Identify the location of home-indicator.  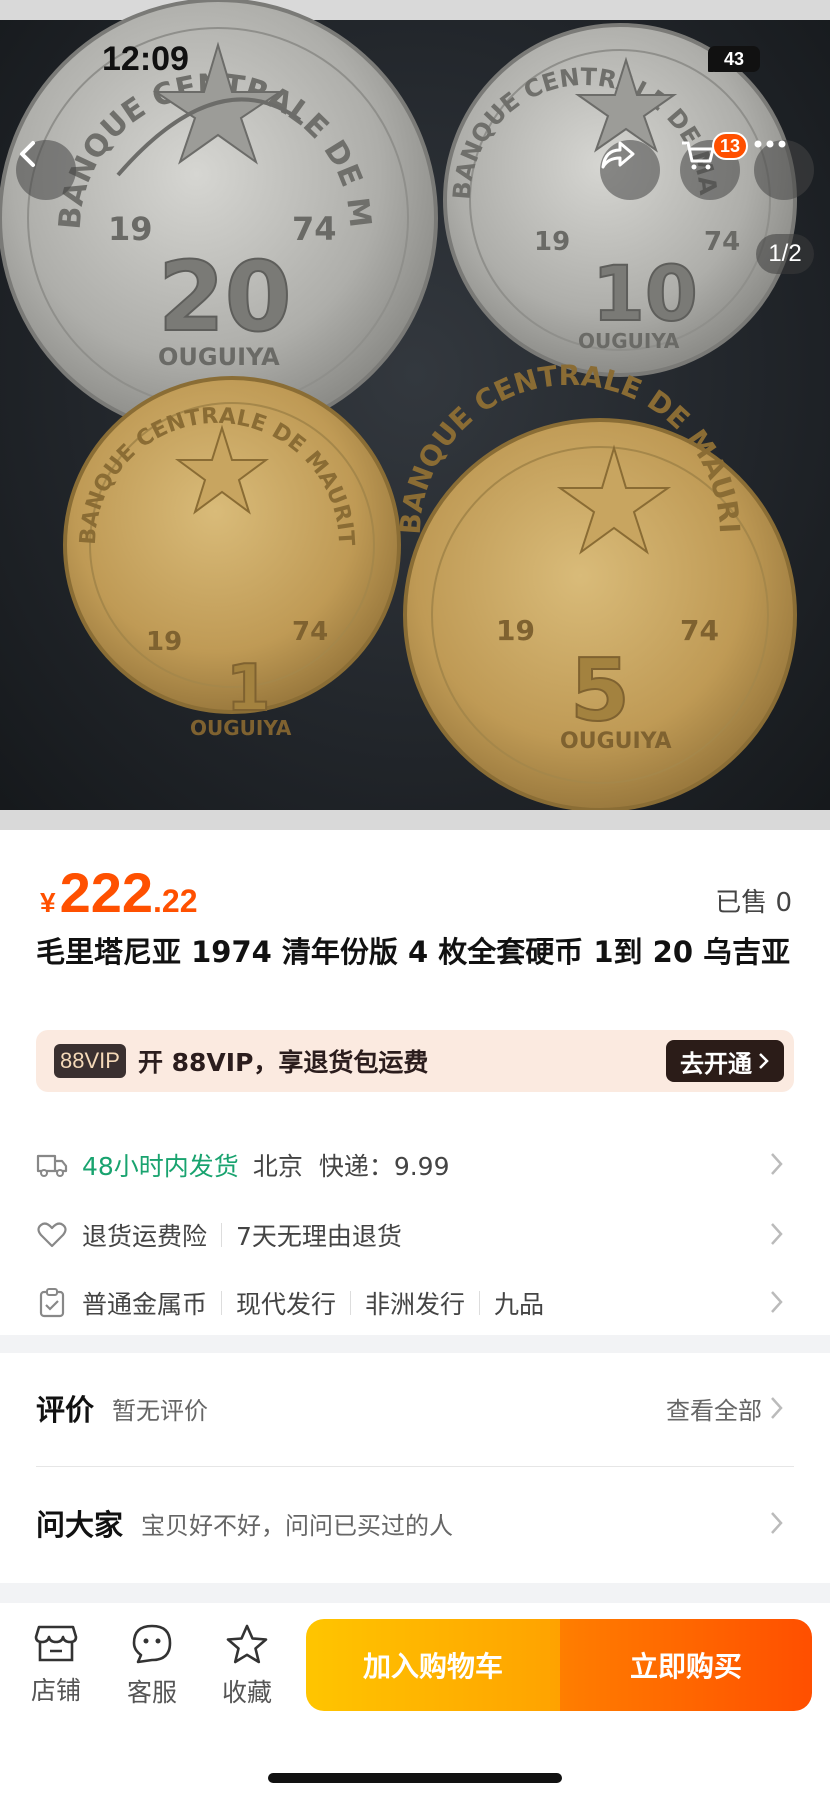
(415, 1778).